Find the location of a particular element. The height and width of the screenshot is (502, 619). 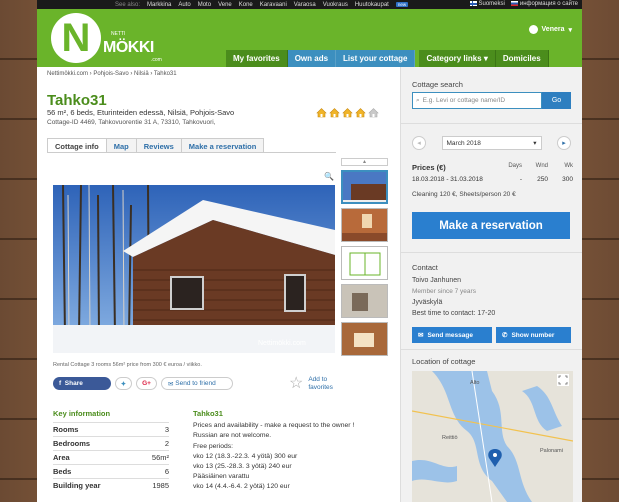

logo-mark: N is located at coordinates (76, 38).